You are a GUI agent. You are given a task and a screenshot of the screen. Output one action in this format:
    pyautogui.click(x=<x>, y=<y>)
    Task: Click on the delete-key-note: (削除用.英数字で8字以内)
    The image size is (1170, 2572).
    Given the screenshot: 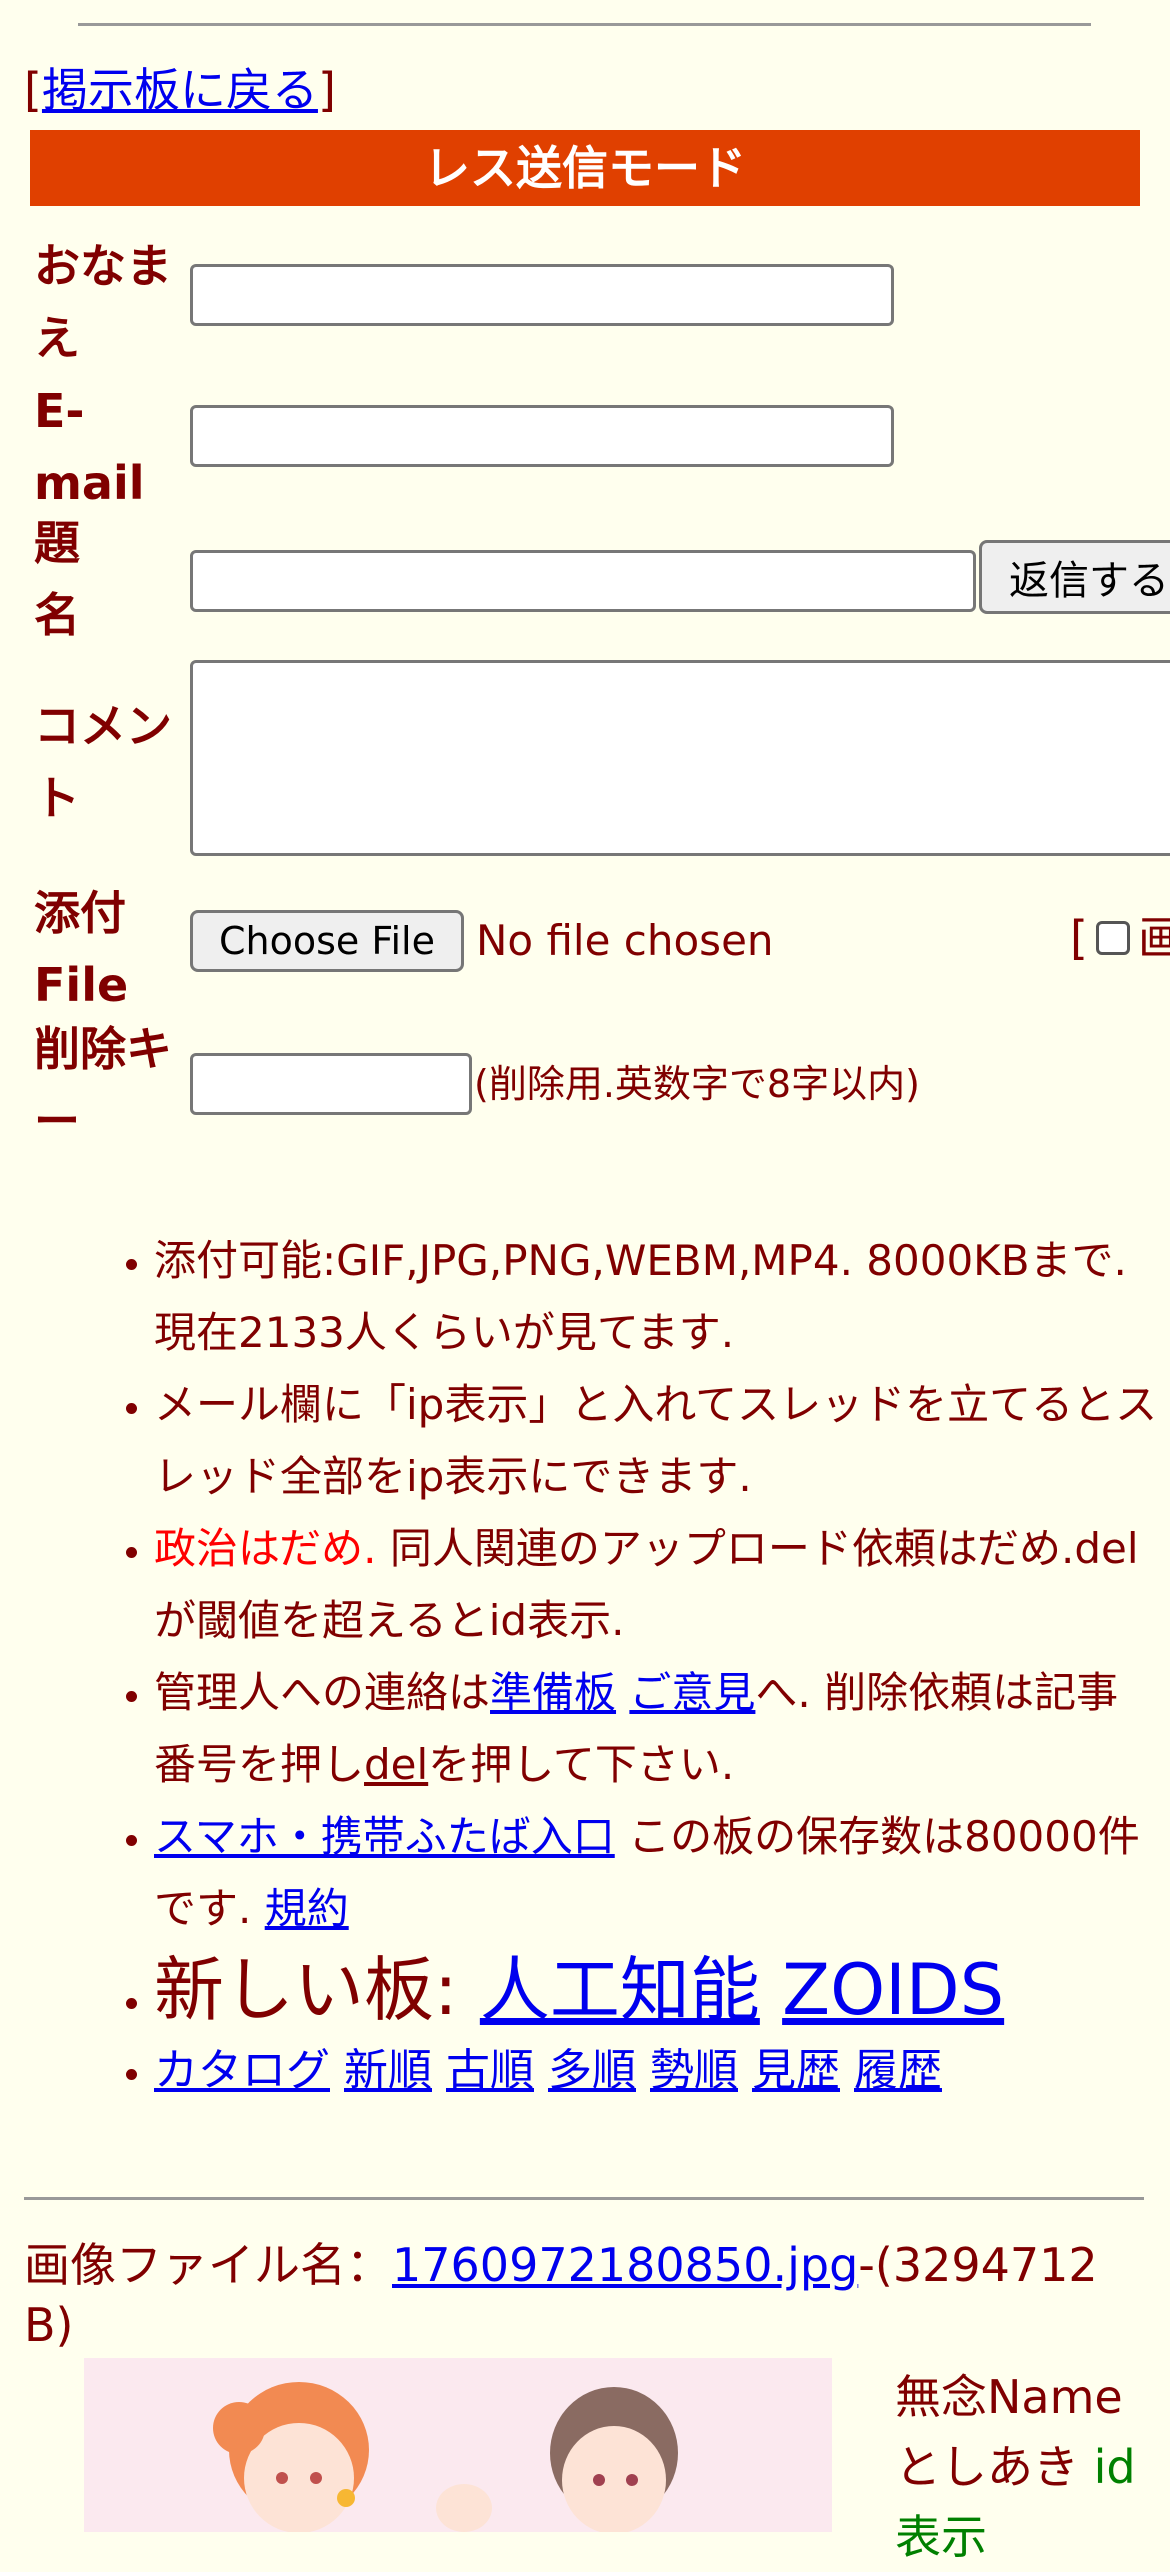 What is the action you would take?
    pyautogui.click(x=697, y=1084)
    